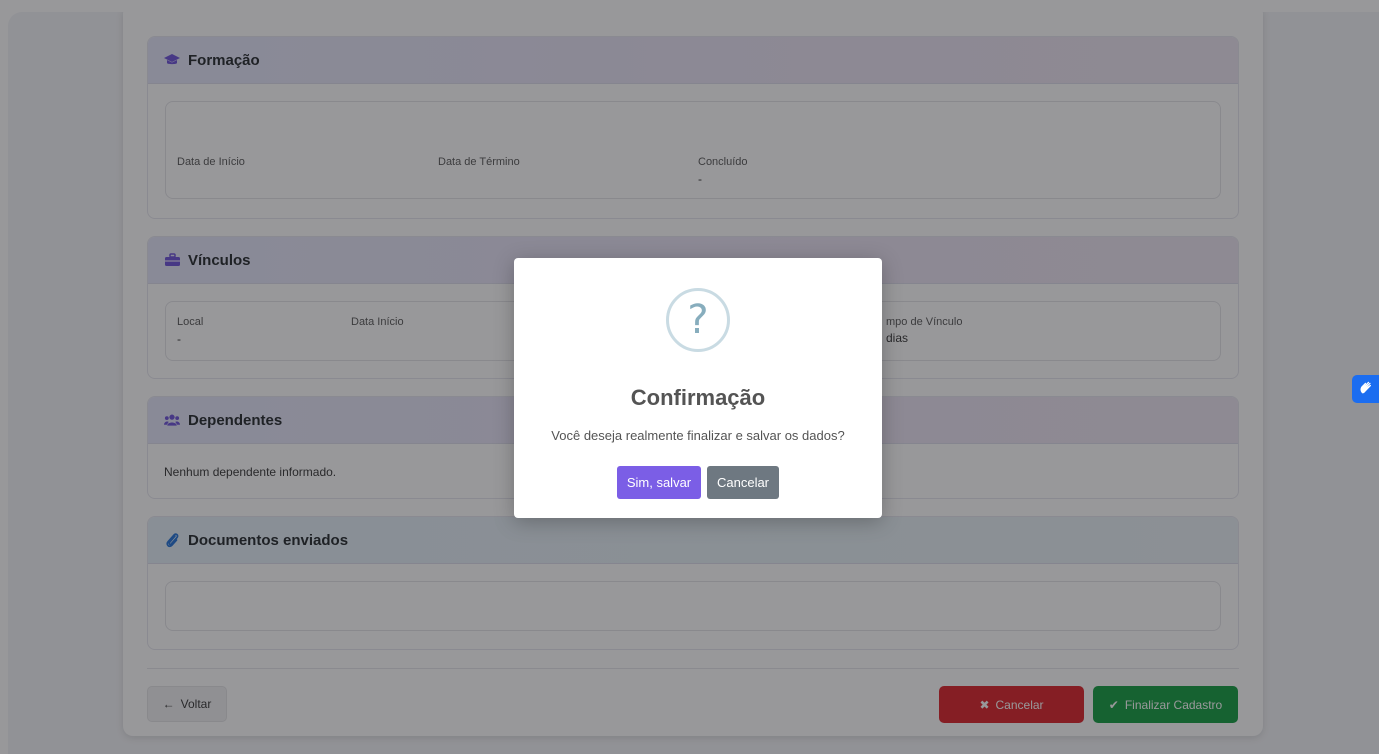  What do you see at coordinates (659, 482) in the screenshot?
I see `confirm-save-button: Sim, salvar` at bounding box center [659, 482].